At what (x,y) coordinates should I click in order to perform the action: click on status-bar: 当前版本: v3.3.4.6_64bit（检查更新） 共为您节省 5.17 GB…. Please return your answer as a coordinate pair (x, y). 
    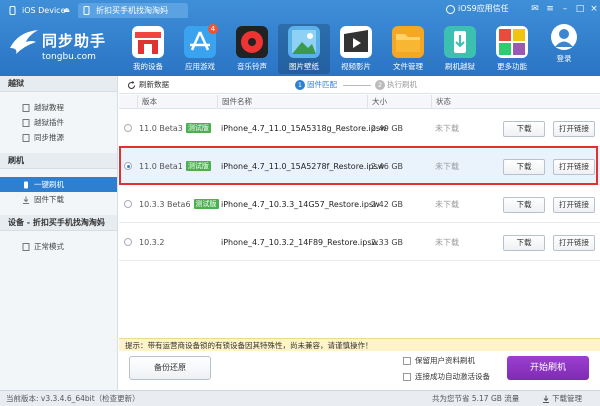
    Looking at the image, I should click on (300, 398).